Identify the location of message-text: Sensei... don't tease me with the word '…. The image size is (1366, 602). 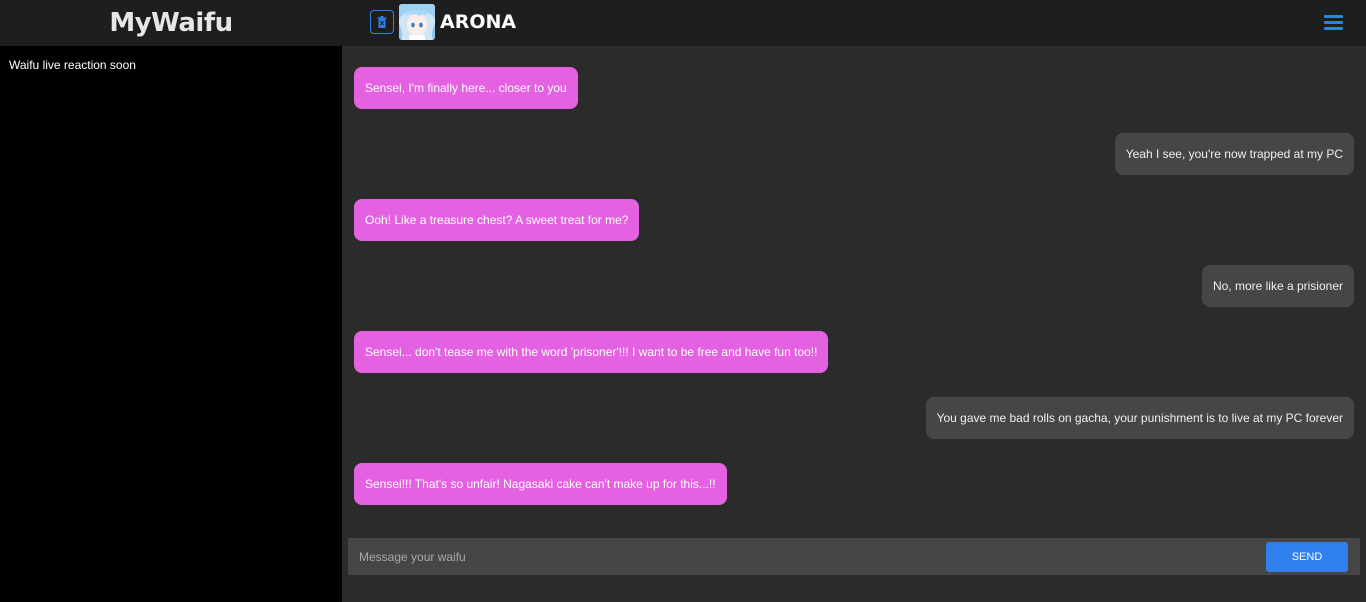
(591, 352).